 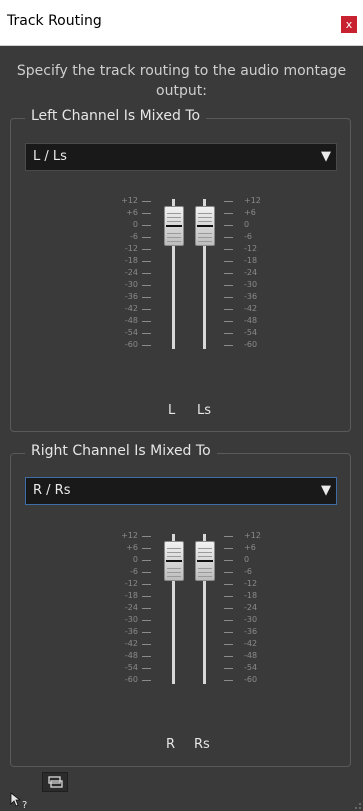 What do you see at coordinates (181, 157) in the screenshot?
I see `left-routing-dropdown: L / Ls ▼` at bounding box center [181, 157].